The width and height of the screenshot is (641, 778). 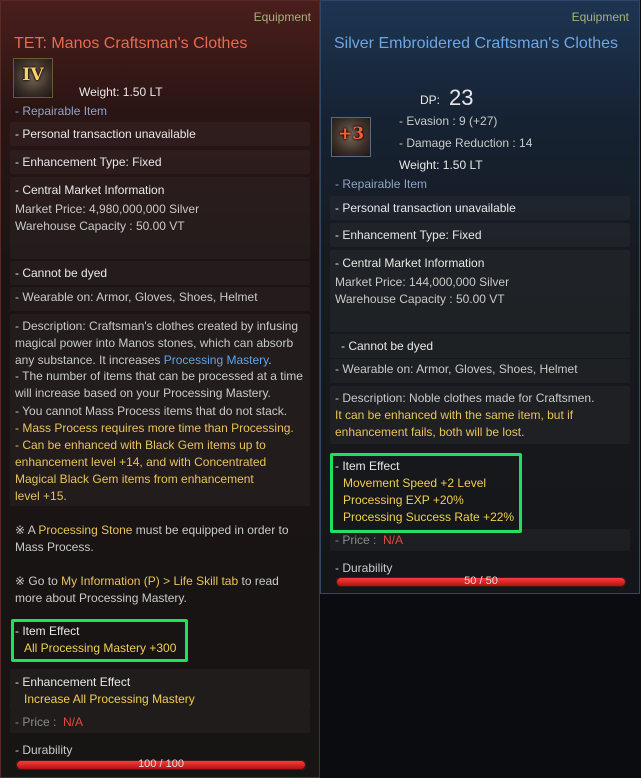 What do you see at coordinates (403, 500) in the screenshot?
I see `item-effect-line: Processing EXP +20%` at bounding box center [403, 500].